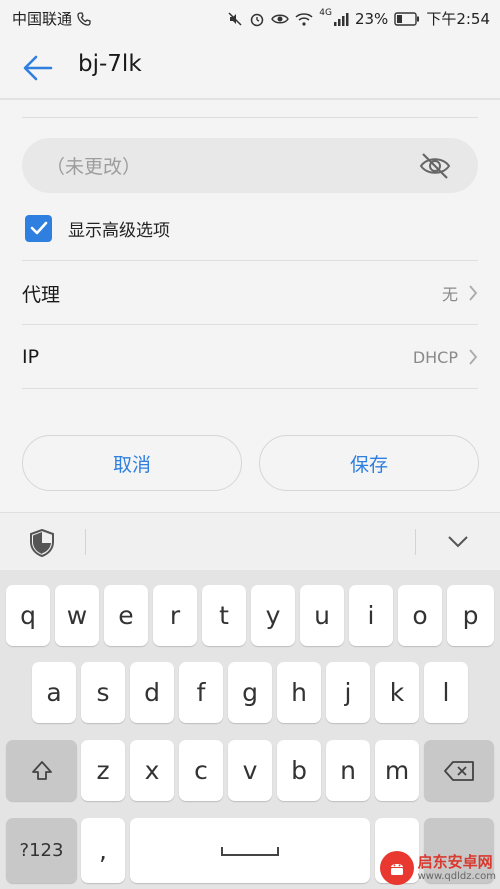 Image resolution: width=500 pixels, height=889 pixels. I want to click on status-left: 中国联通, so click(52, 18).